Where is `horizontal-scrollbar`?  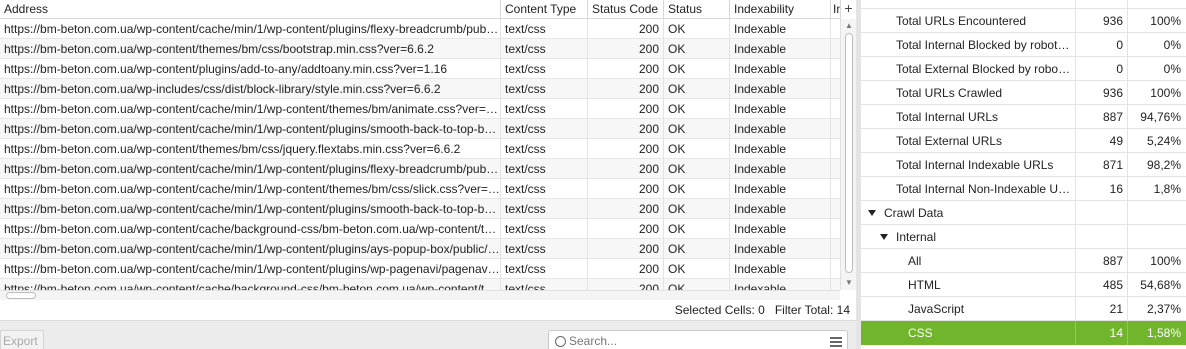 horizontal-scrollbar is located at coordinates (420, 295).